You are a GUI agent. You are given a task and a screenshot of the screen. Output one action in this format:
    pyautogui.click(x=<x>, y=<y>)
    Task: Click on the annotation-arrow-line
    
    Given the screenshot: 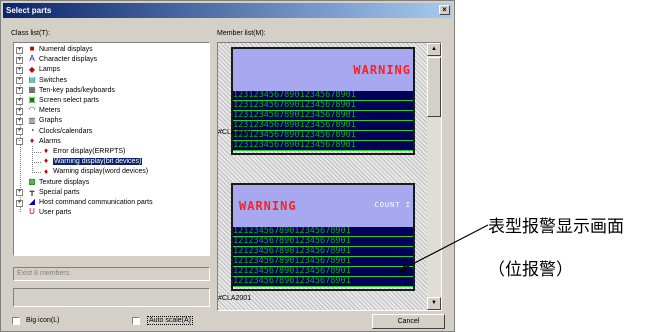 What is the action you would take?
    pyautogui.click(x=444, y=247)
    